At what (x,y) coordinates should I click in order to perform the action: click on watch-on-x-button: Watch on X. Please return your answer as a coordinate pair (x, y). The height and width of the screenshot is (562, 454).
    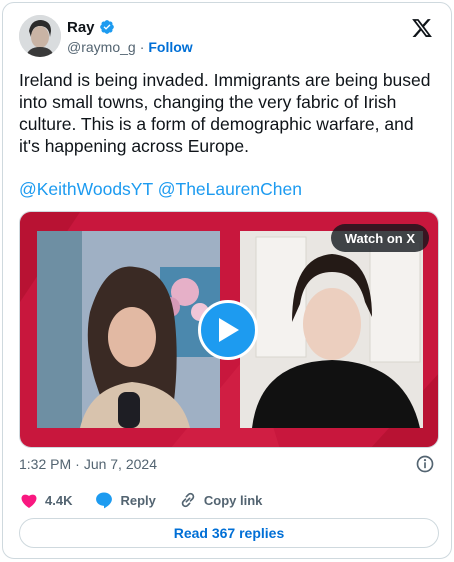
    Looking at the image, I should click on (379, 238).